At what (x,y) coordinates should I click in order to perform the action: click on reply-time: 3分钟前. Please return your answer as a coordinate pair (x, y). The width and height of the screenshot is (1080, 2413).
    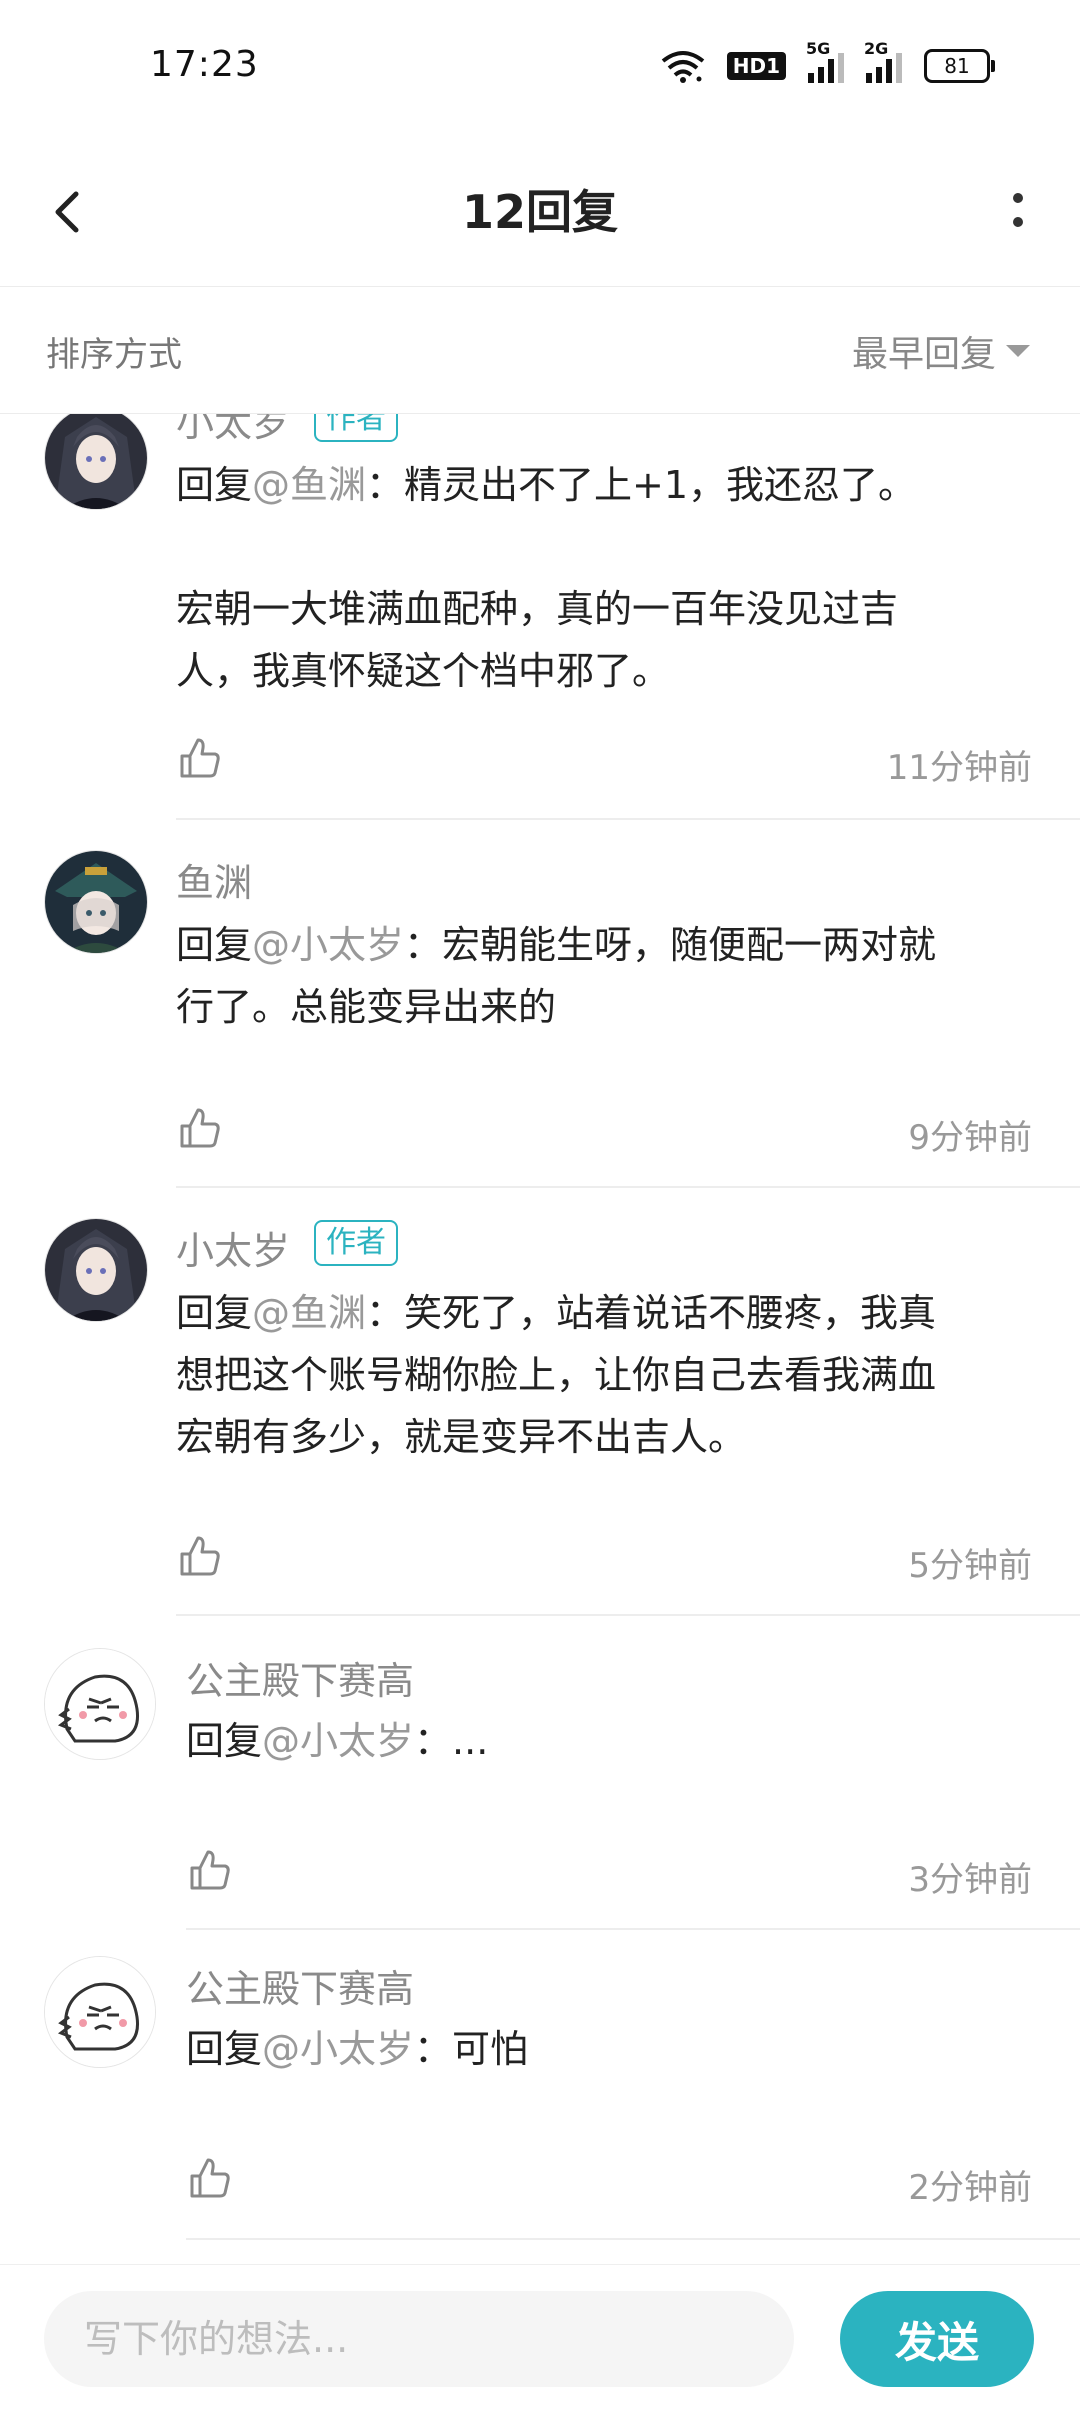
    Looking at the image, I should click on (970, 1880).